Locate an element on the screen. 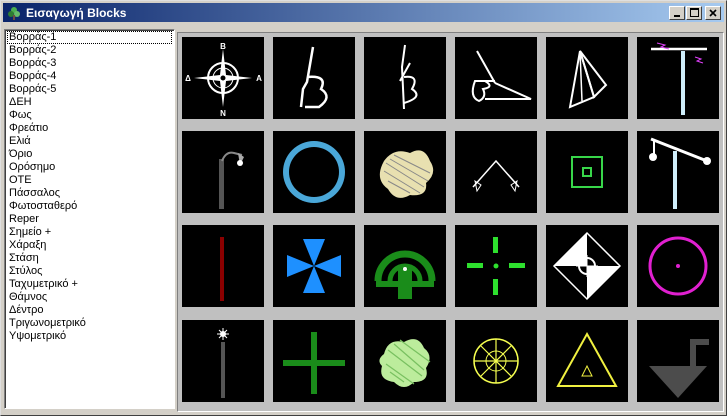 The width and height of the screenshot is (727, 416). block-manhole is located at coordinates (314, 172).